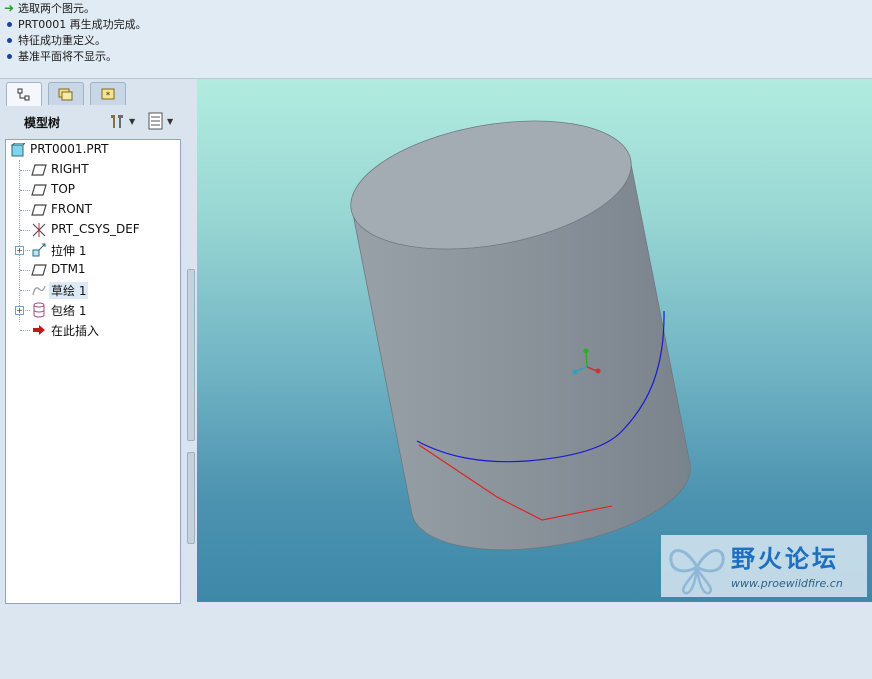 This screenshot has height=679, width=872. I want to click on green-arrow-icon: ➜, so click(9, 8).